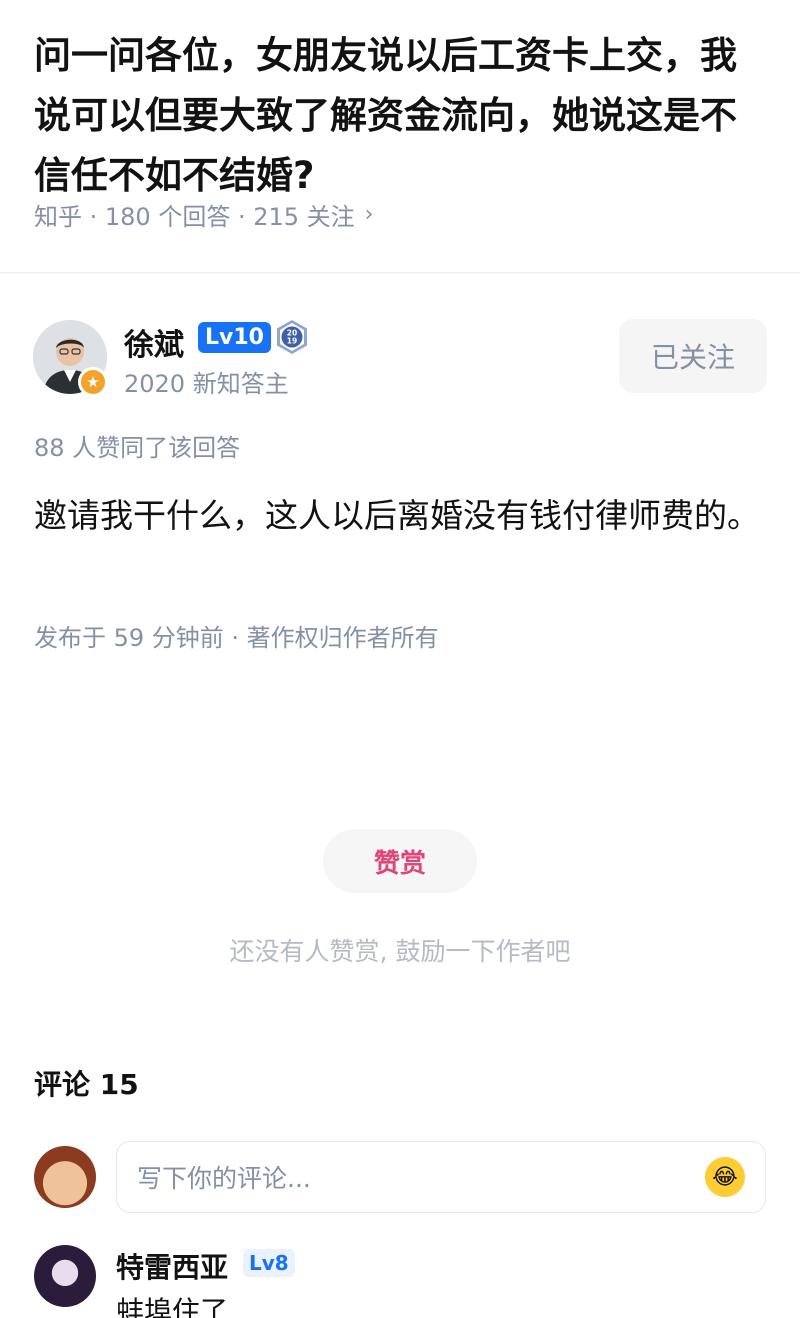  I want to click on publish-meta: 发布于 59 分钟前 · 著作权归作者所有, so click(236, 638).